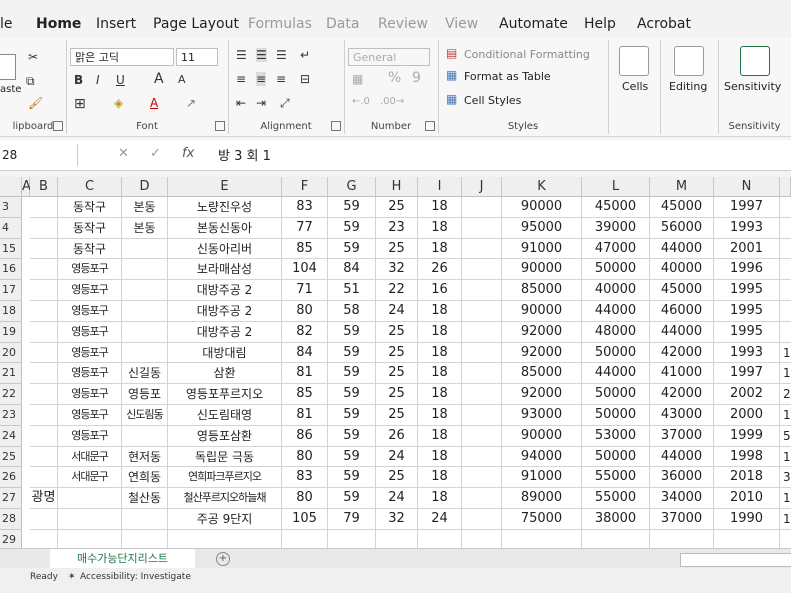 The height and width of the screenshot is (593, 791). What do you see at coordinates (123, 153) in the screenshot?
I see `cancel-icon: ✕` at bounding box center [123, 153].